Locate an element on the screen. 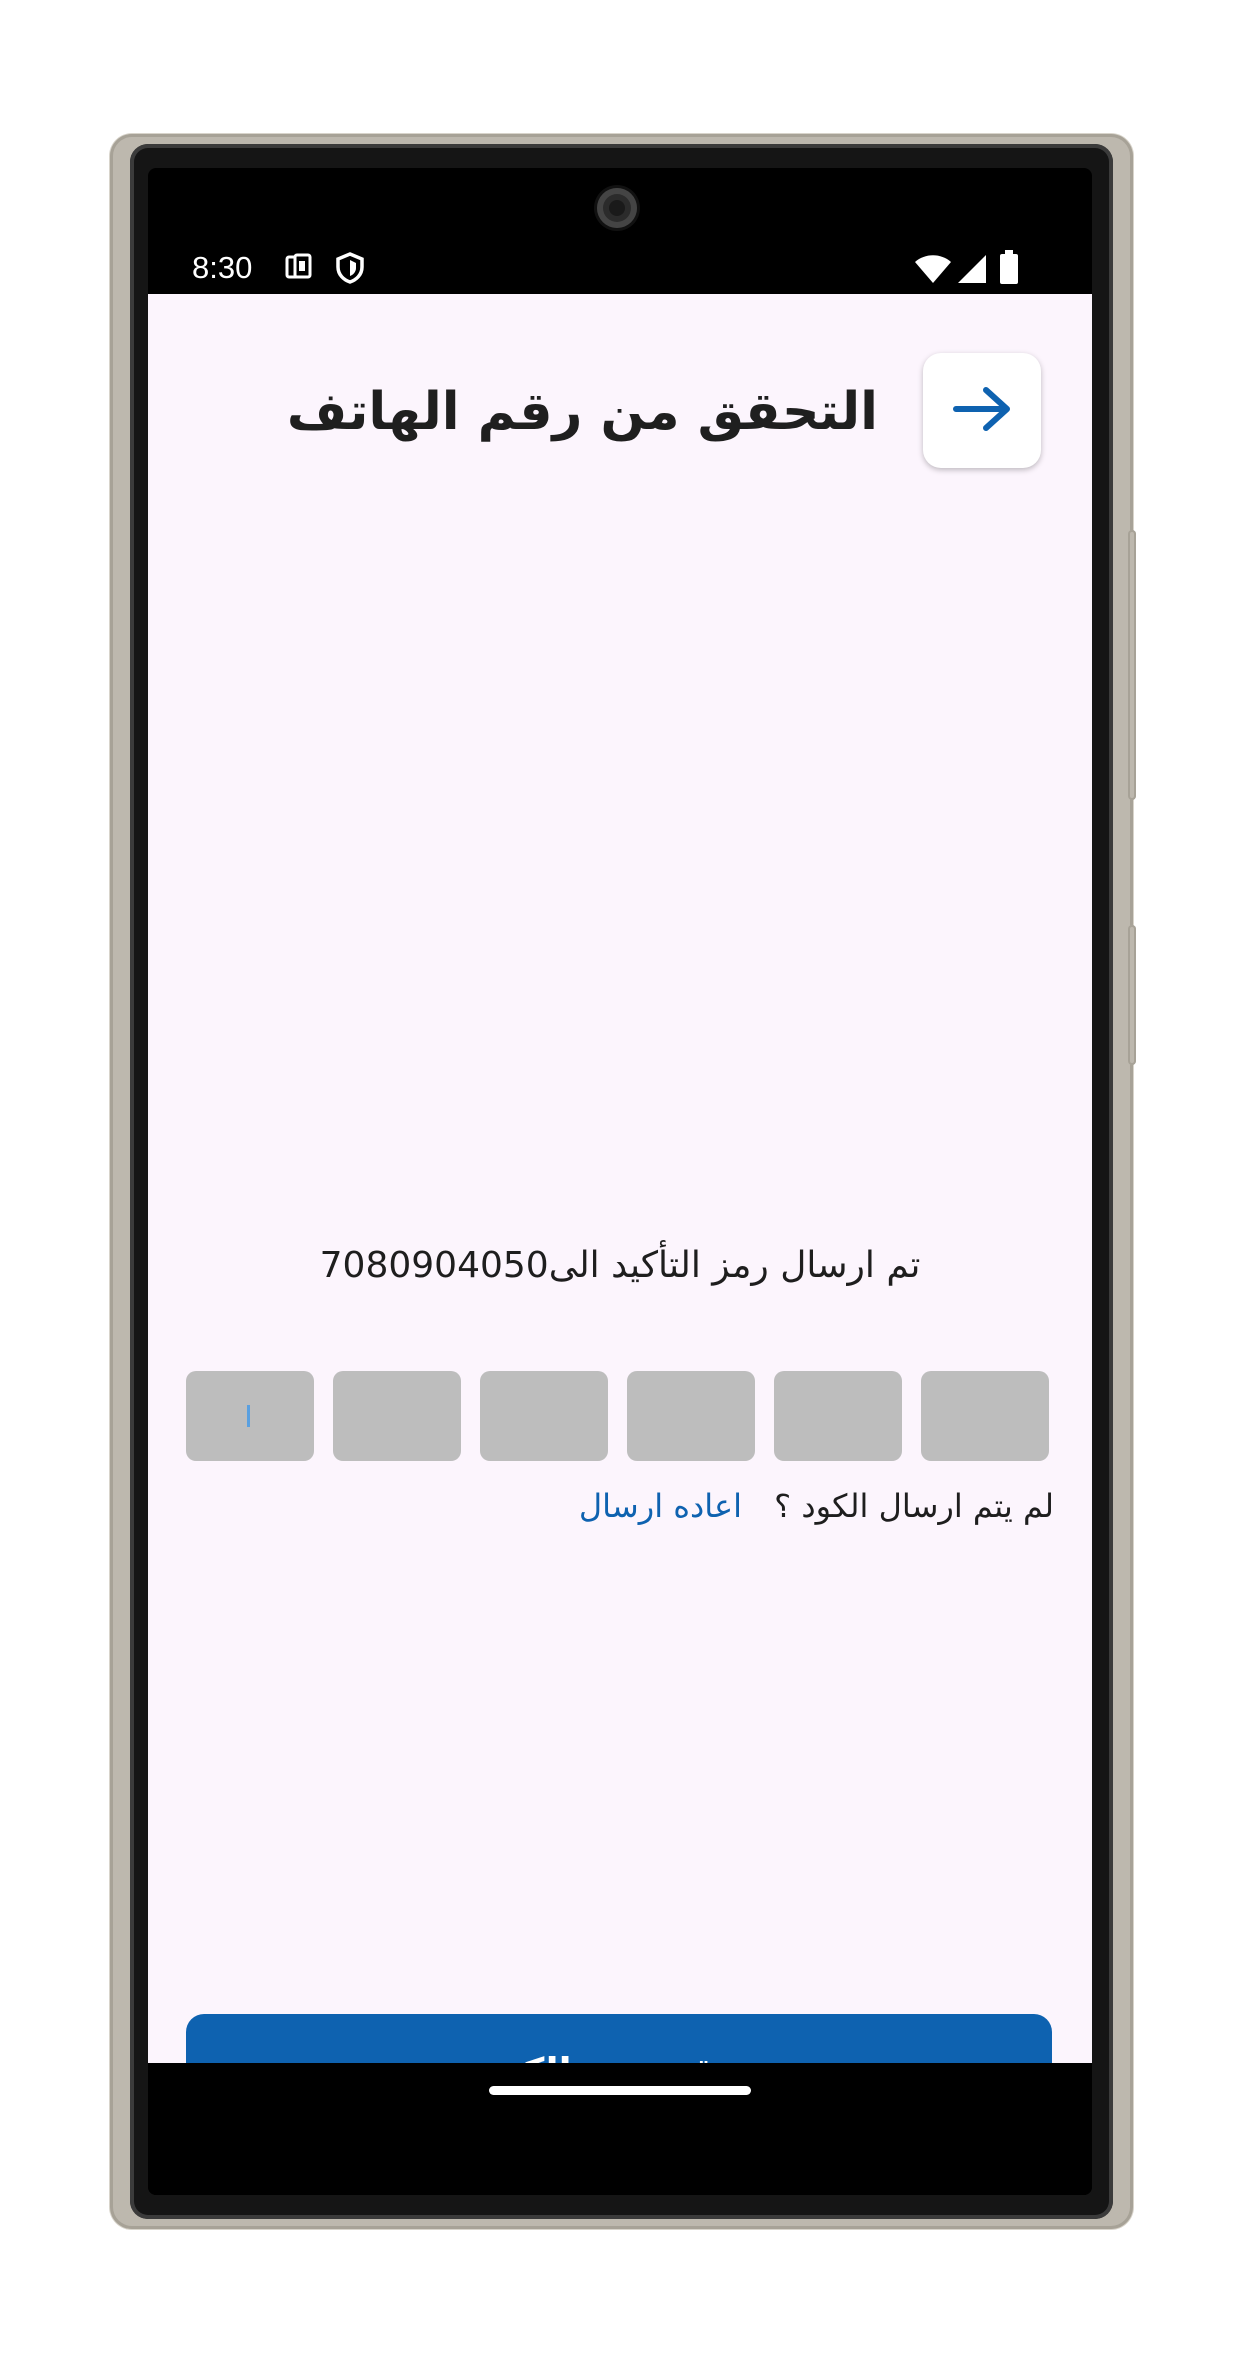 Image resolution: width=1245 pixels, height=2359 pixels. arrow-right-icon is located at coordinates (982, 411).